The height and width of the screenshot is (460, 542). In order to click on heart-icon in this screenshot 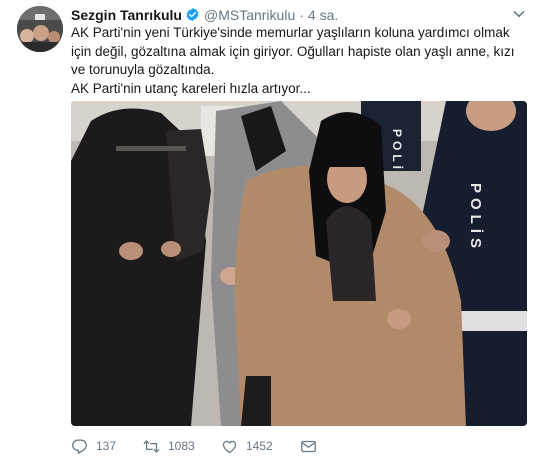, I will do `click(229, 446)`.